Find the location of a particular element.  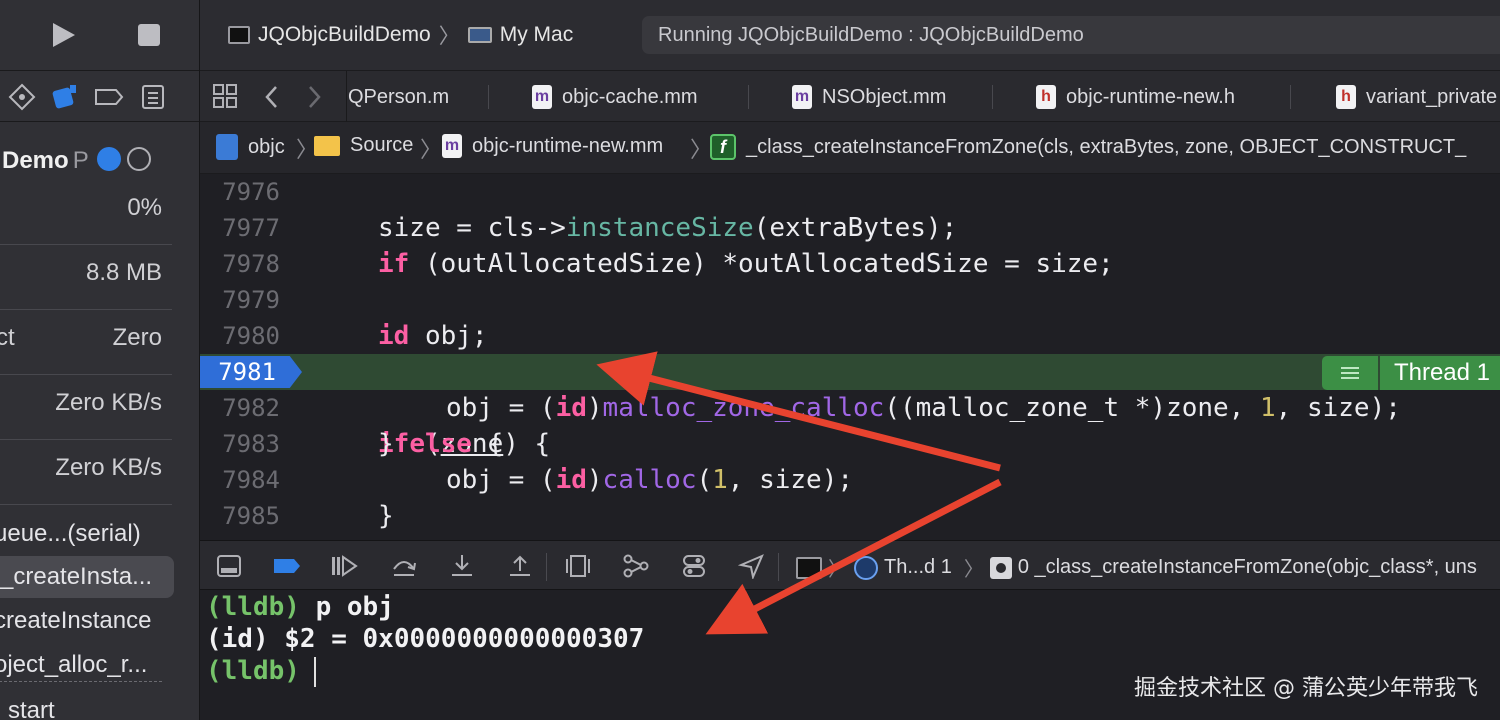

watermark: 掘金技术社区 @ 蒲公英少年带我飞 is located at coordinates (1306, 688).